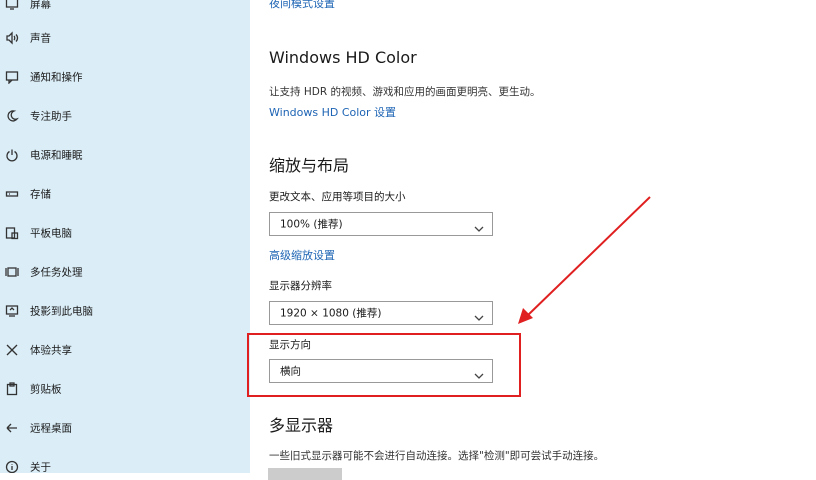 The height and width of the screenshot is (480, 816). Describe the element at coordinates (40, 5) in the screenshot. I see `sidebar-item-label: 屏幕` at that location.